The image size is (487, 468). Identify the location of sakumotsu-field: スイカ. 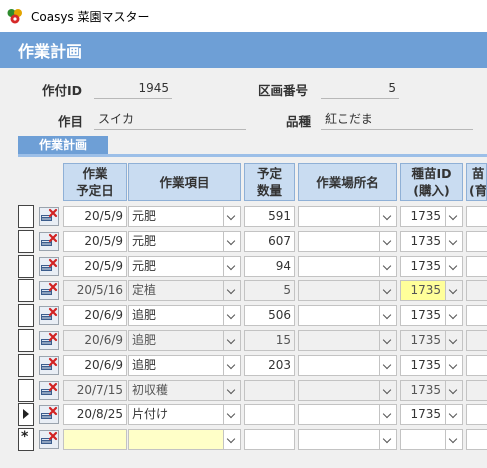
(170, 120).